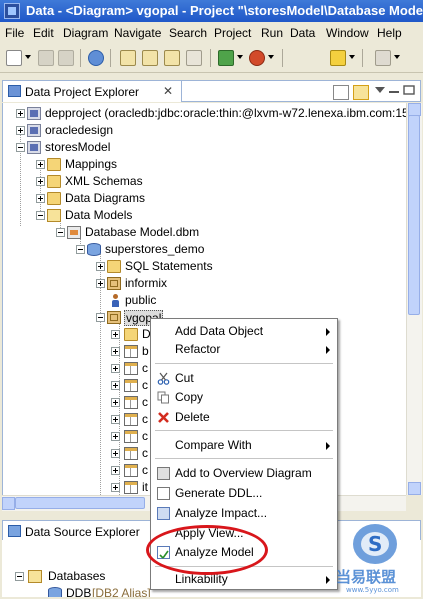 Image resolution: width=423 pixels, height=599 pixels. I want to click on tab-data-project-explorer: Data Project Explorer ✕, so click(92, 91).